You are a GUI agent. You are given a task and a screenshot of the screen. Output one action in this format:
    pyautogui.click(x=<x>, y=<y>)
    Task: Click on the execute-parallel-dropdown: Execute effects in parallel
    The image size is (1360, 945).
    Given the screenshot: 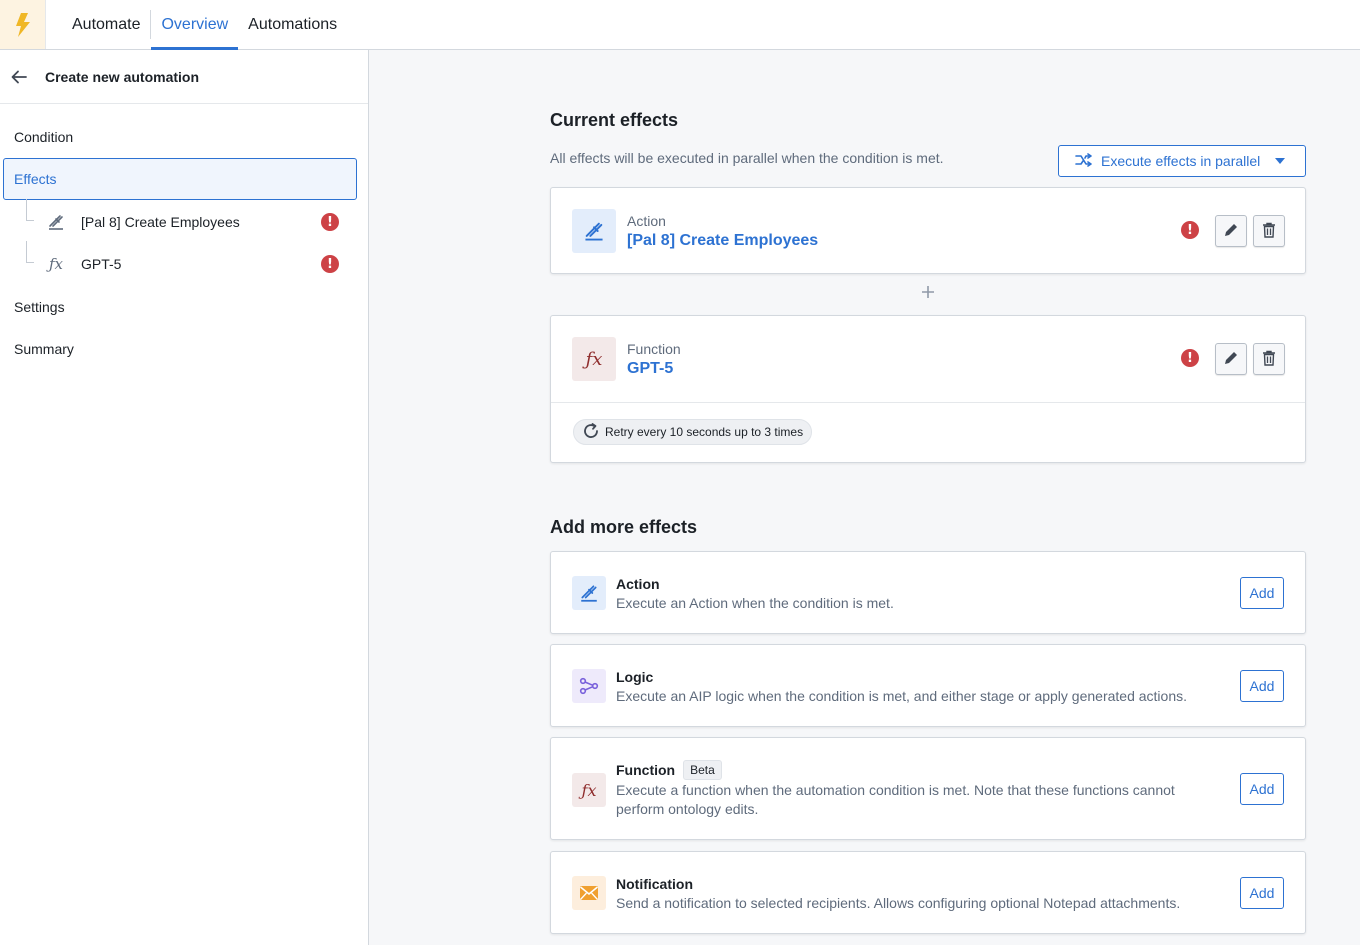 What is the action you would take?
    pyautogui.click(x=1182, y=161)
    